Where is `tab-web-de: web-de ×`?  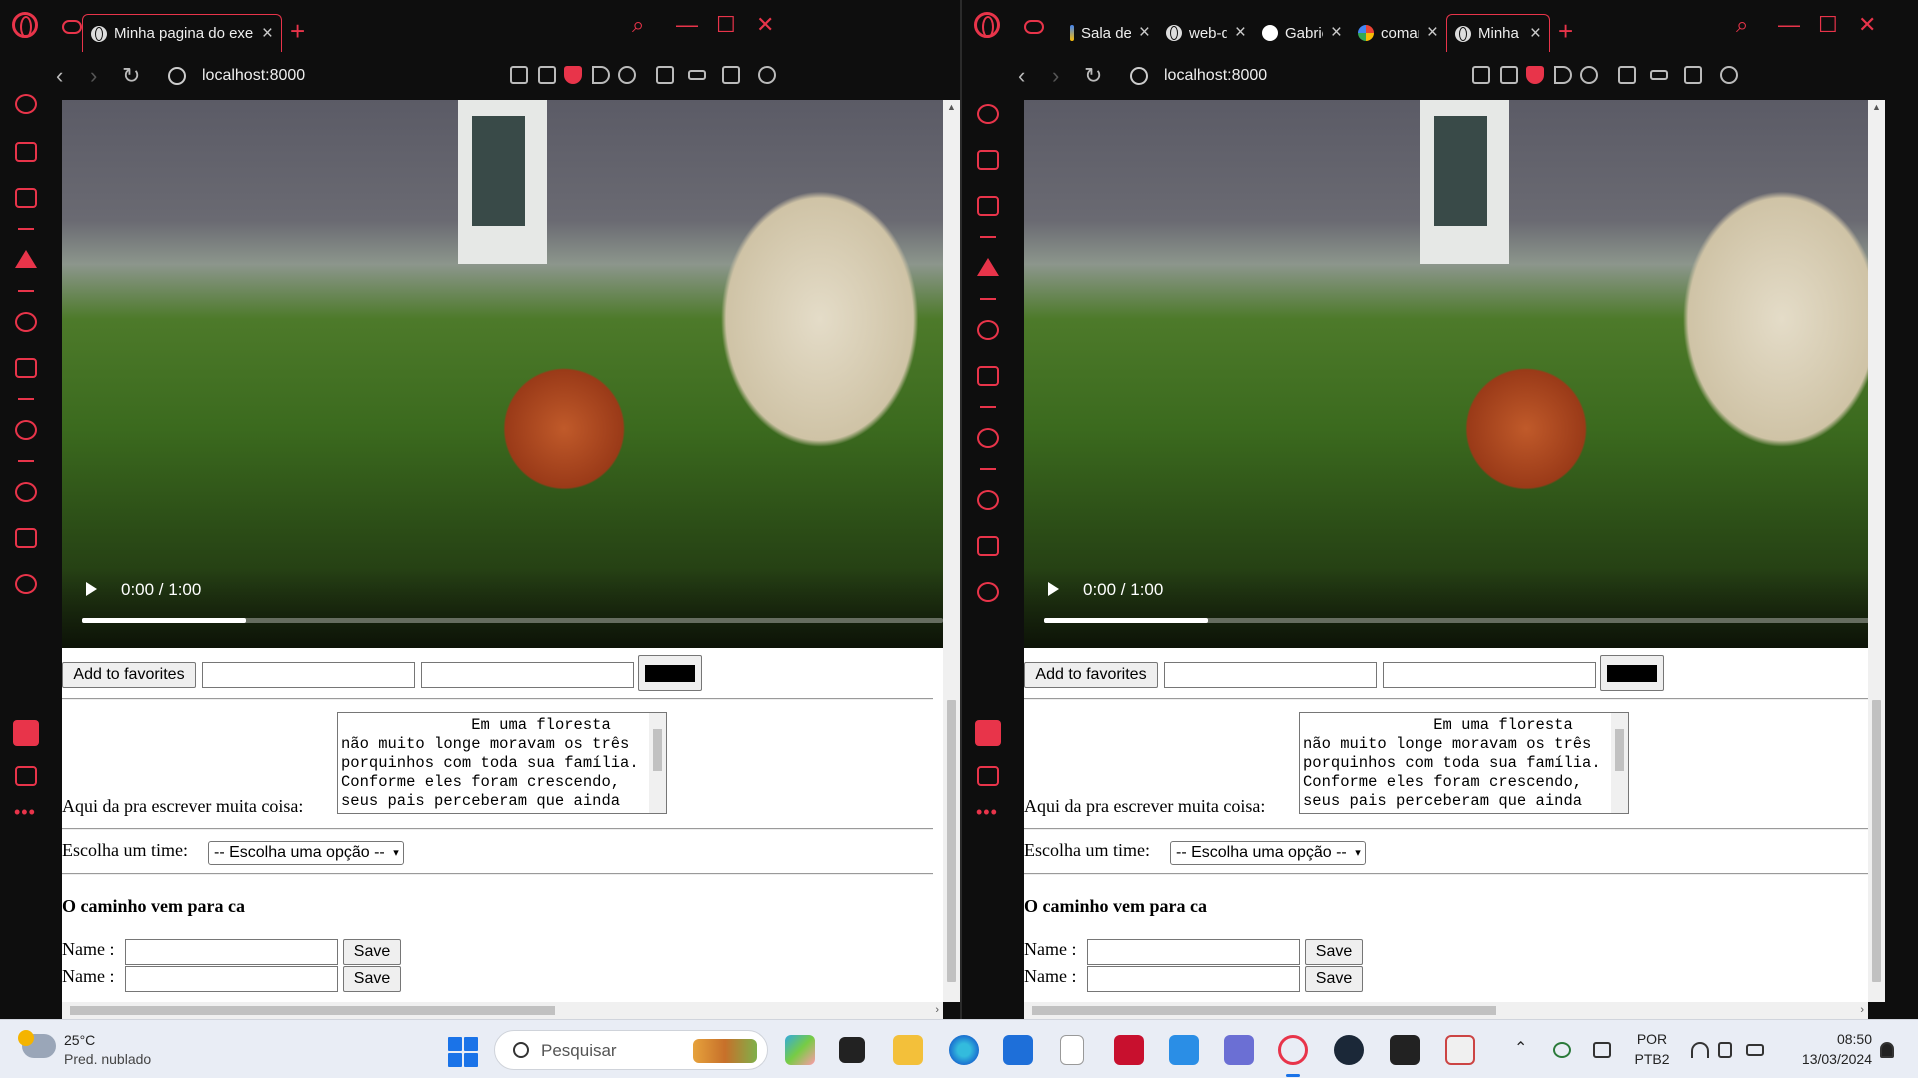
tab-web-de: web-de × is located at coordinates (1206, 33).